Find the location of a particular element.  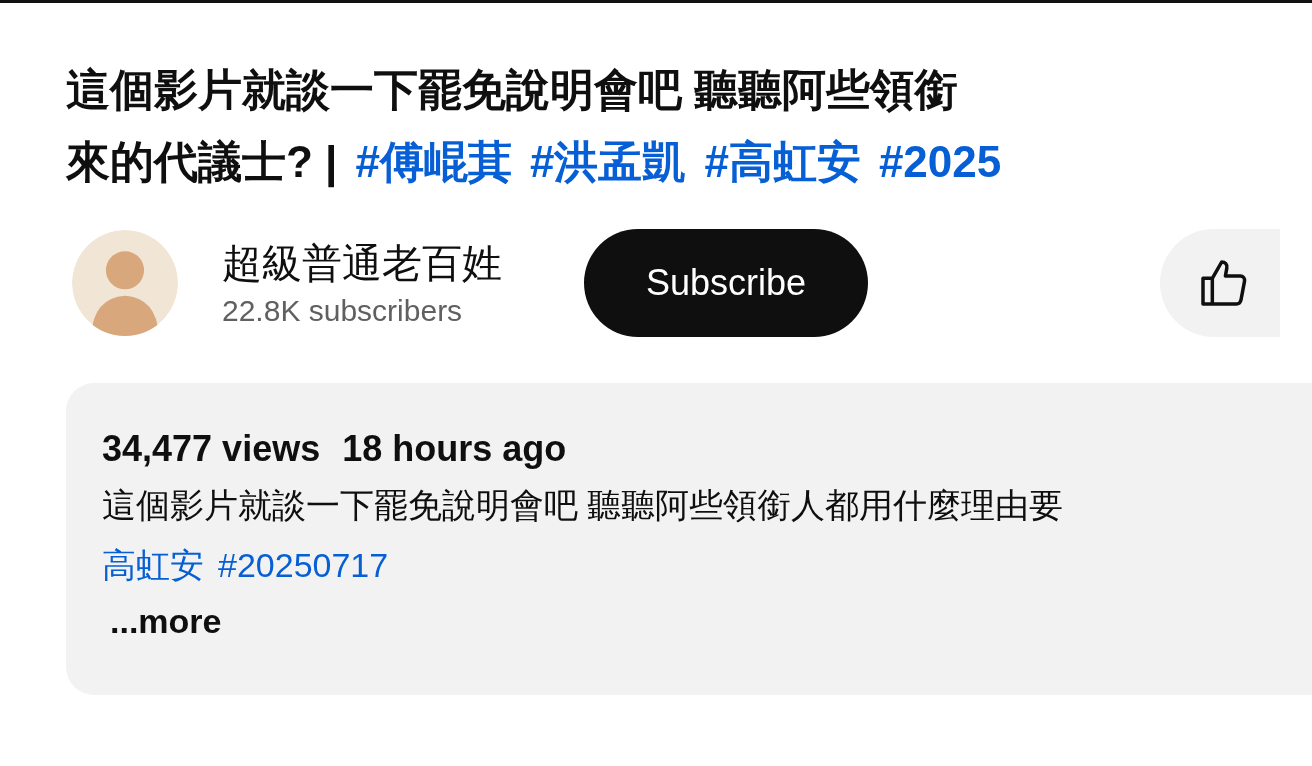

like-button is located at coordinates (1220, 283).